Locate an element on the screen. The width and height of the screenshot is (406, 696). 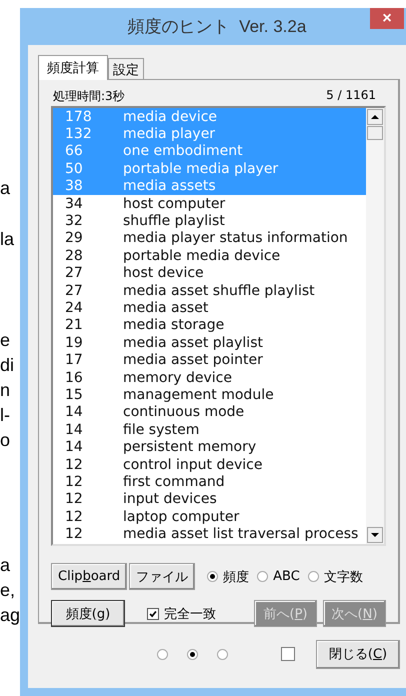
list-row: 12 media asset list traversal process is located at coordinates (209, 534).